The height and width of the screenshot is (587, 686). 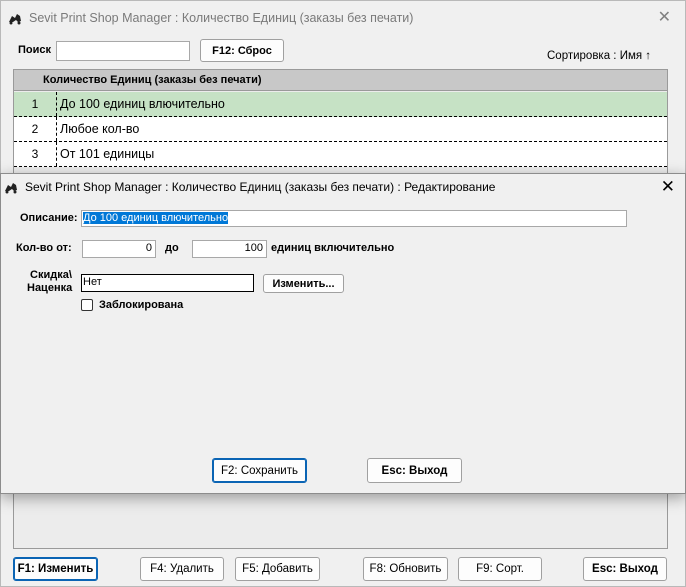 I want to click on discount-field: Нет, so click(x=167, y=283).